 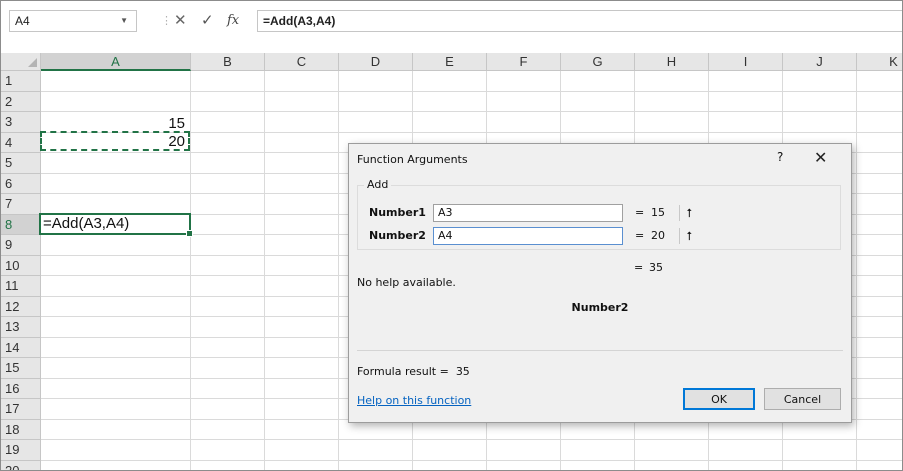 I want to click on select-all-button, so click(x=21, y=62).